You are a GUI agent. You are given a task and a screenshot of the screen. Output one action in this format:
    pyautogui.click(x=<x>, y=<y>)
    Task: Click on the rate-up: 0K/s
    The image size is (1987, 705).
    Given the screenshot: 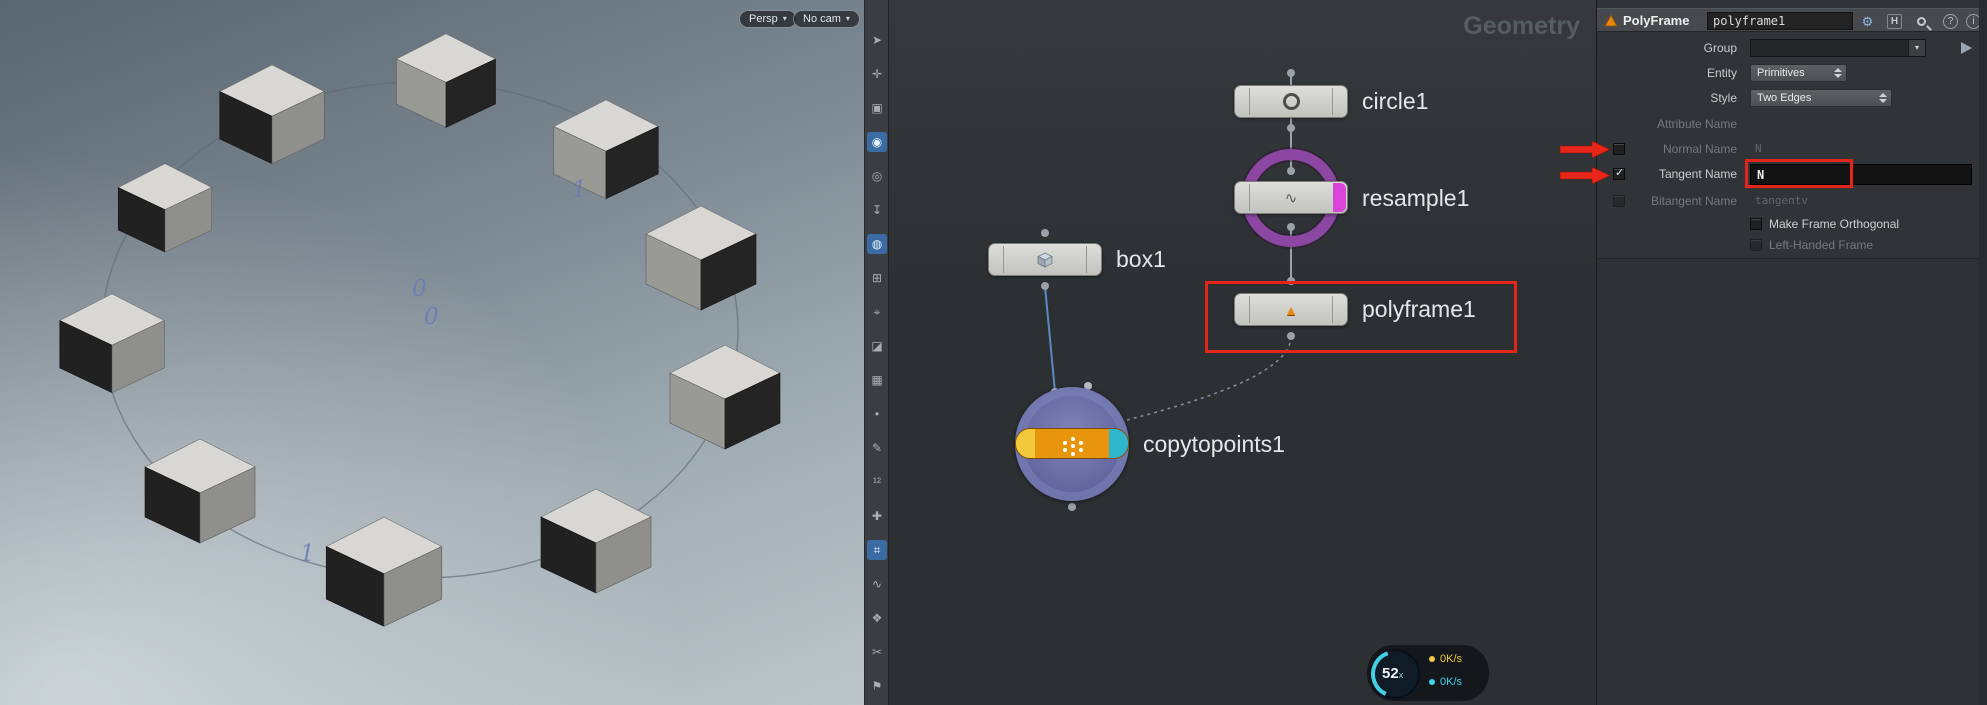 What is the action you would take?
    pyautogui.click(x=1445, y=659)
    